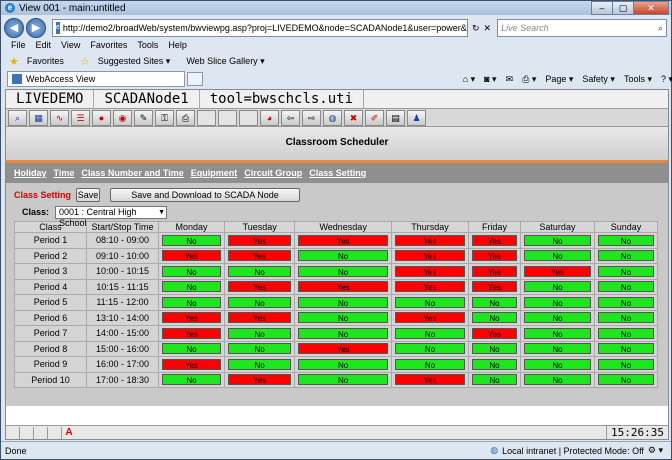  What do you see at coordinates (623, 8) in the screenshot?
I see `maximize-button: ▢` at bounding box center [623, 8].